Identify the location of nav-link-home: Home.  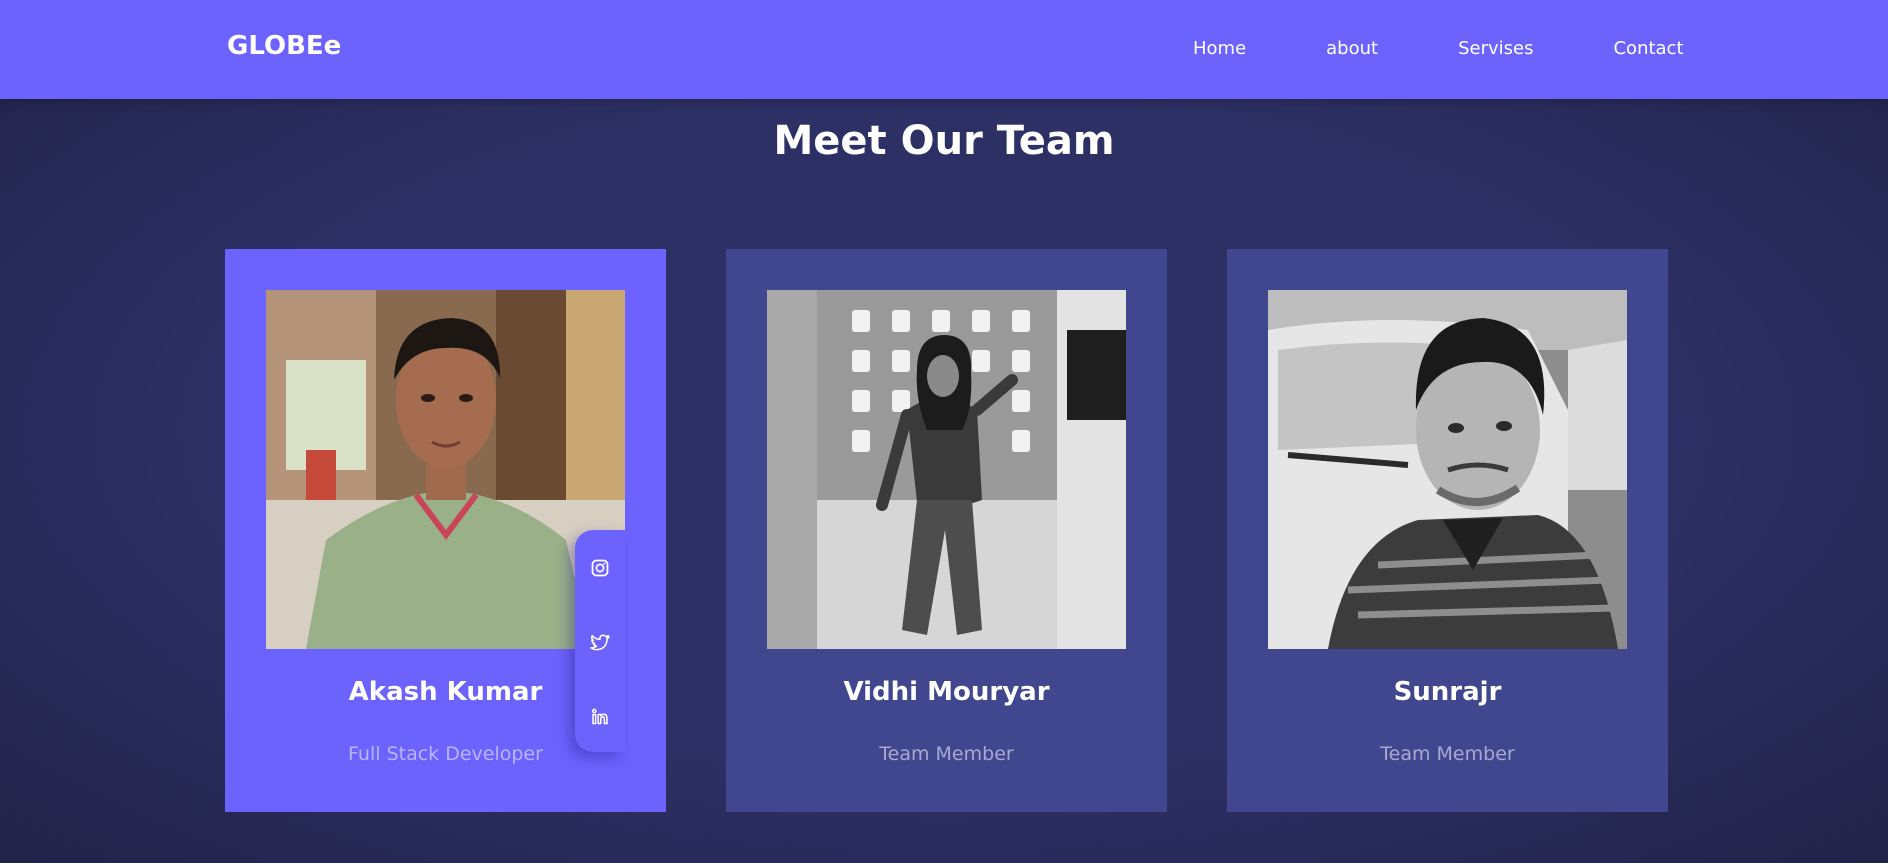
(1219, 48).